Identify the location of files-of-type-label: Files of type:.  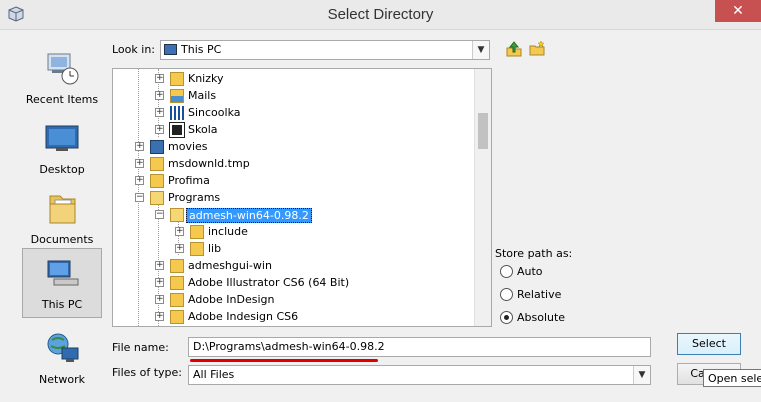
(147, 372).